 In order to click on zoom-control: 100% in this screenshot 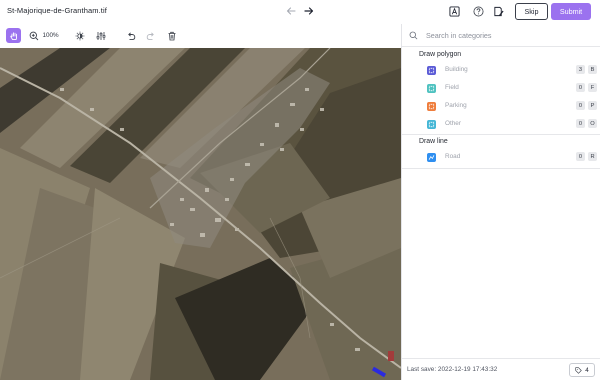, I will do `click(44, 35)`.